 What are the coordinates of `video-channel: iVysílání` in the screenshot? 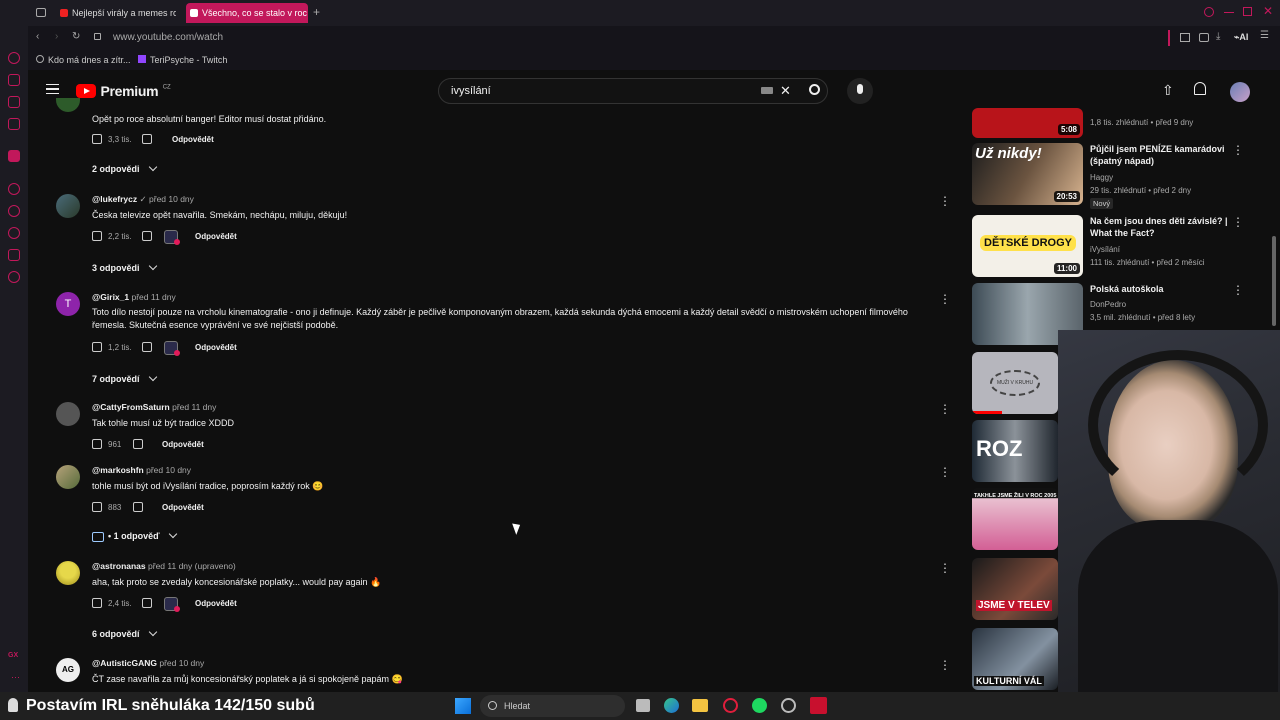 It's located at (1105, 249).